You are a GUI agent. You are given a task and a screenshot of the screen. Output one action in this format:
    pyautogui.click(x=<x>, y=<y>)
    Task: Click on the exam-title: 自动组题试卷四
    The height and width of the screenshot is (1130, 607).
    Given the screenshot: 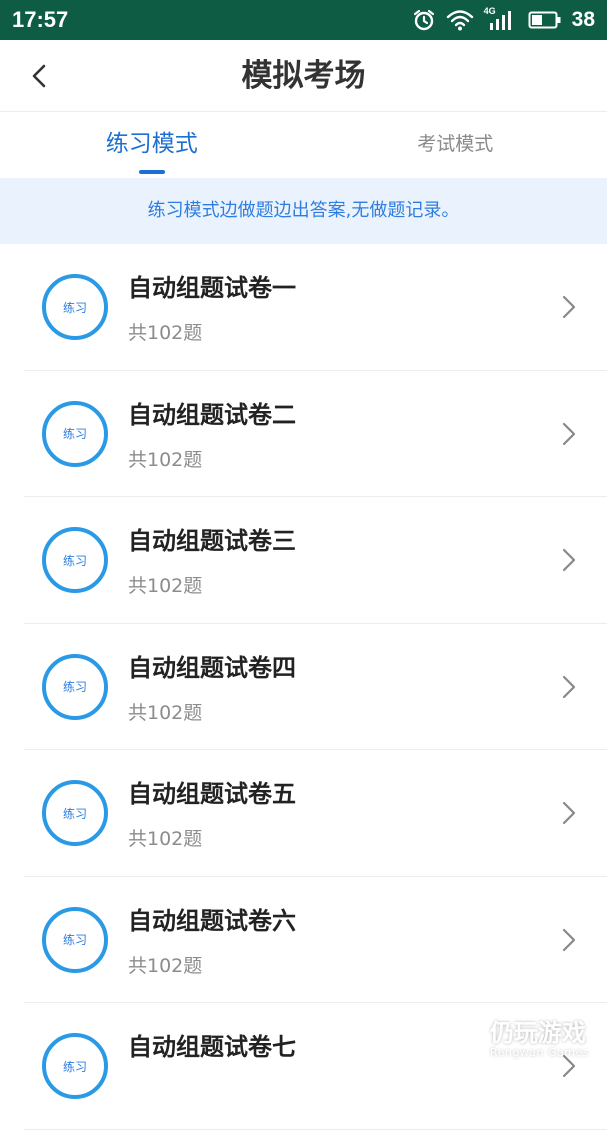 What is the action you would take?
    pyautogui.click(x=212, y=665)
    